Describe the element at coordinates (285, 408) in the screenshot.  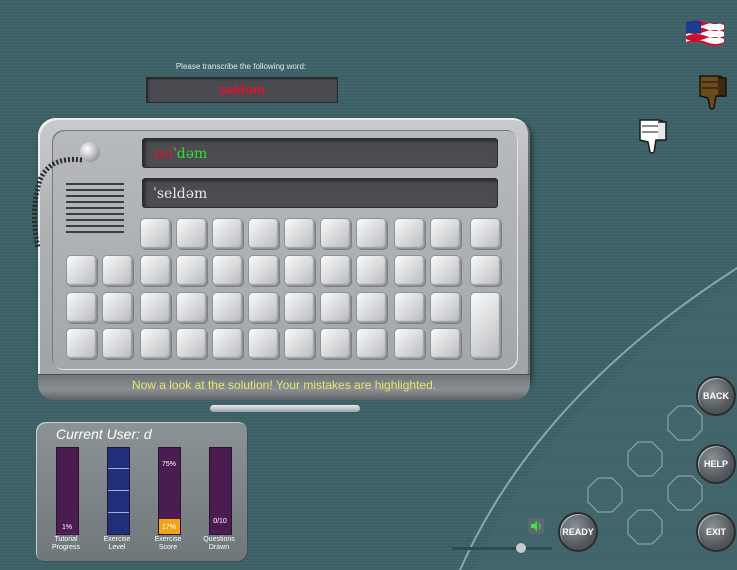
I see `device-slot` at that location.